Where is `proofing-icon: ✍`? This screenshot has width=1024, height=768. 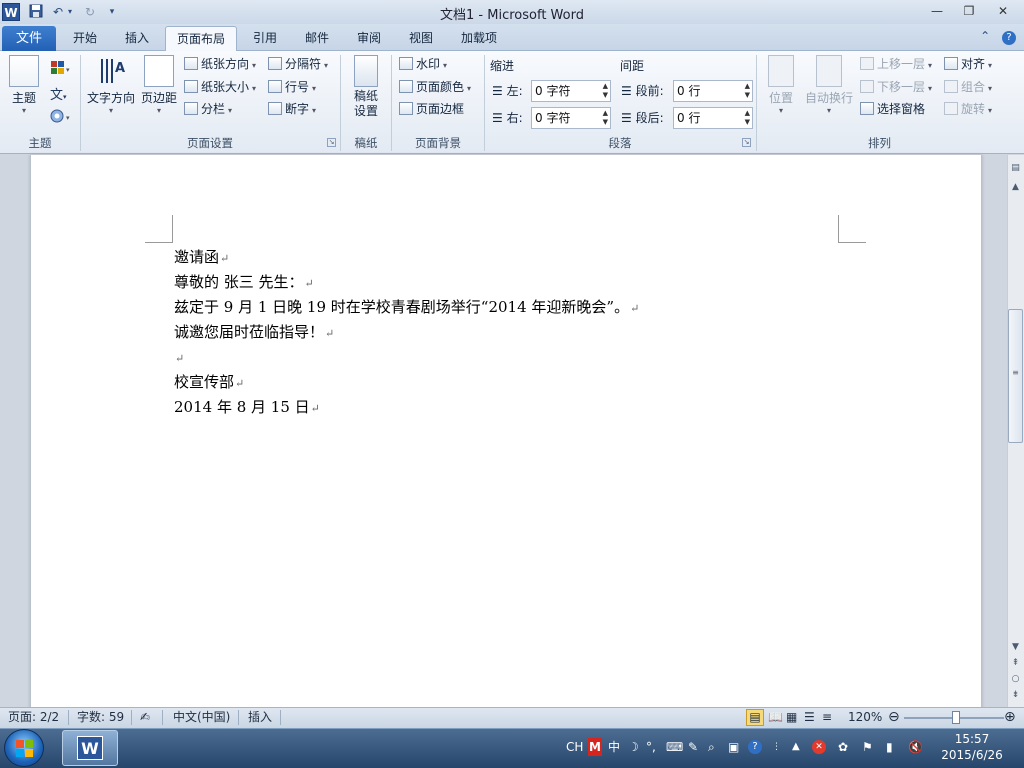 proofing-icon: ✍ is located at coordinates (145, 717).